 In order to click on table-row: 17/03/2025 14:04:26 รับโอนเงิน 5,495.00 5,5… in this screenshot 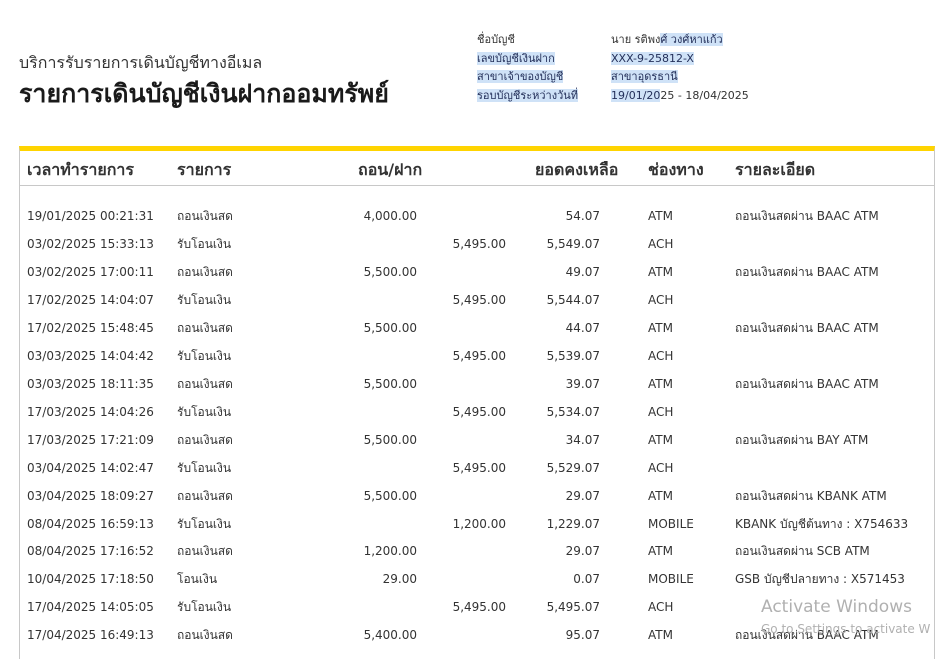, I will do `click(468, 418)`.